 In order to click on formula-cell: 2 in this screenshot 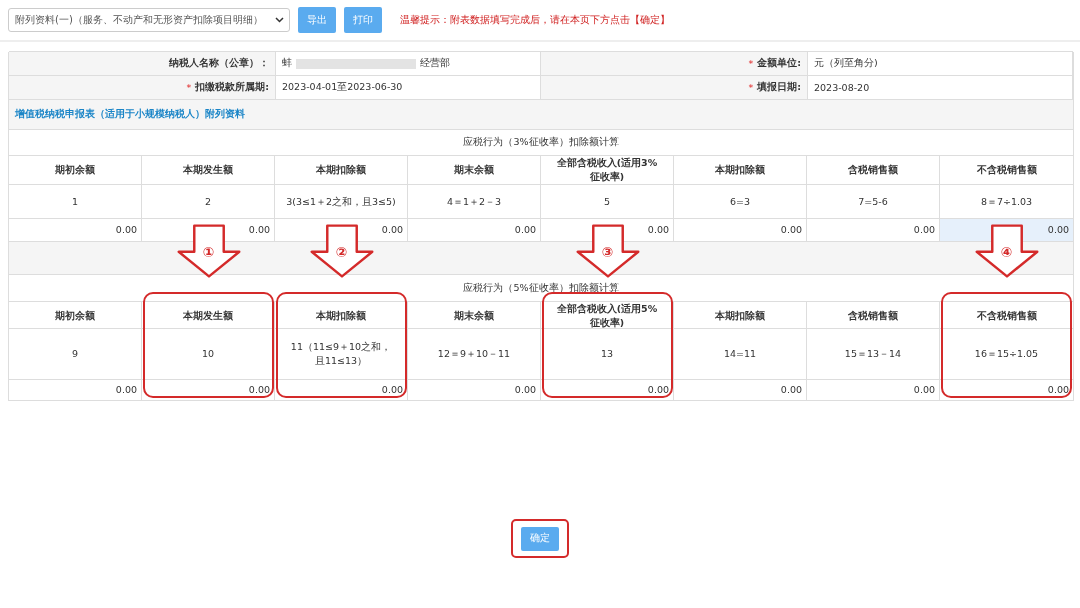, I will do `click(208, 201)`.